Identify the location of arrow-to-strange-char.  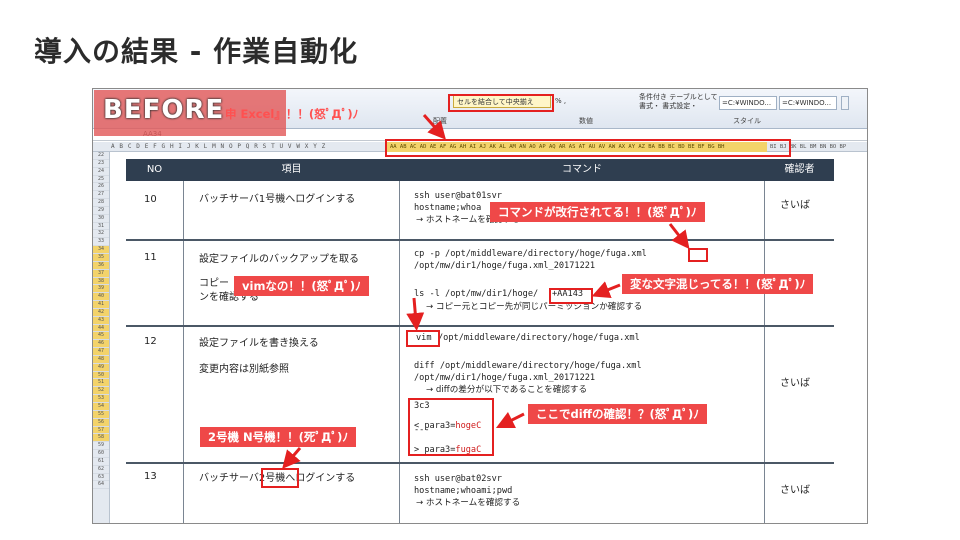
(606, 290).